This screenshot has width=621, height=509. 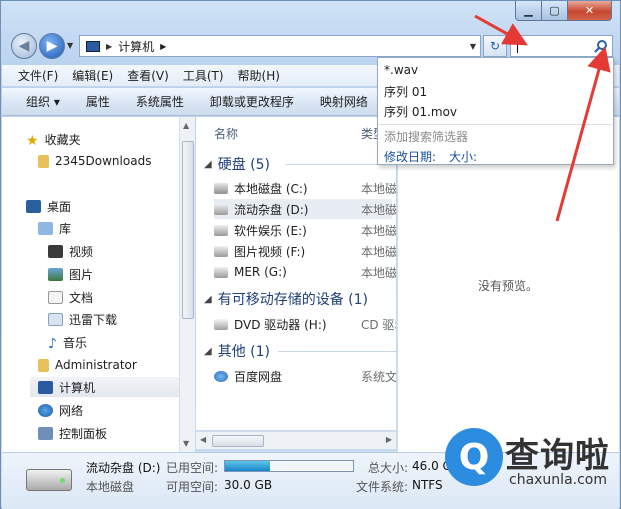 What do you see at coordinates (98, 101) in the screenshot?
I see `properties-button: 属性` at bounding box center [98, 101].